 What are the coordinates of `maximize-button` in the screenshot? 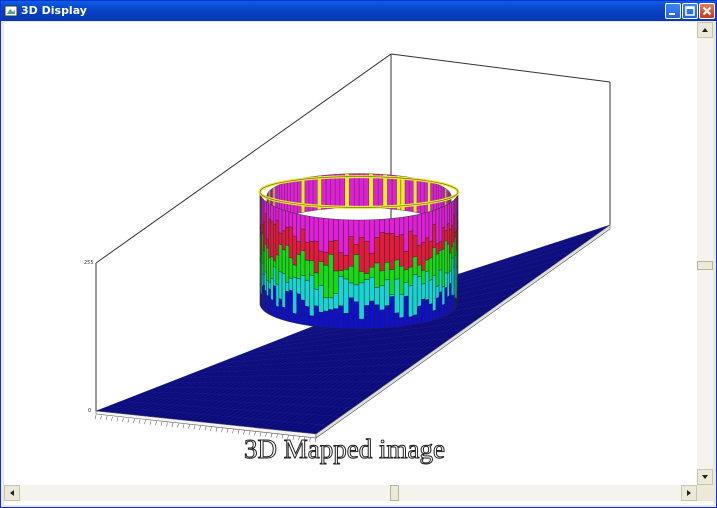 It's located at (690, 11).